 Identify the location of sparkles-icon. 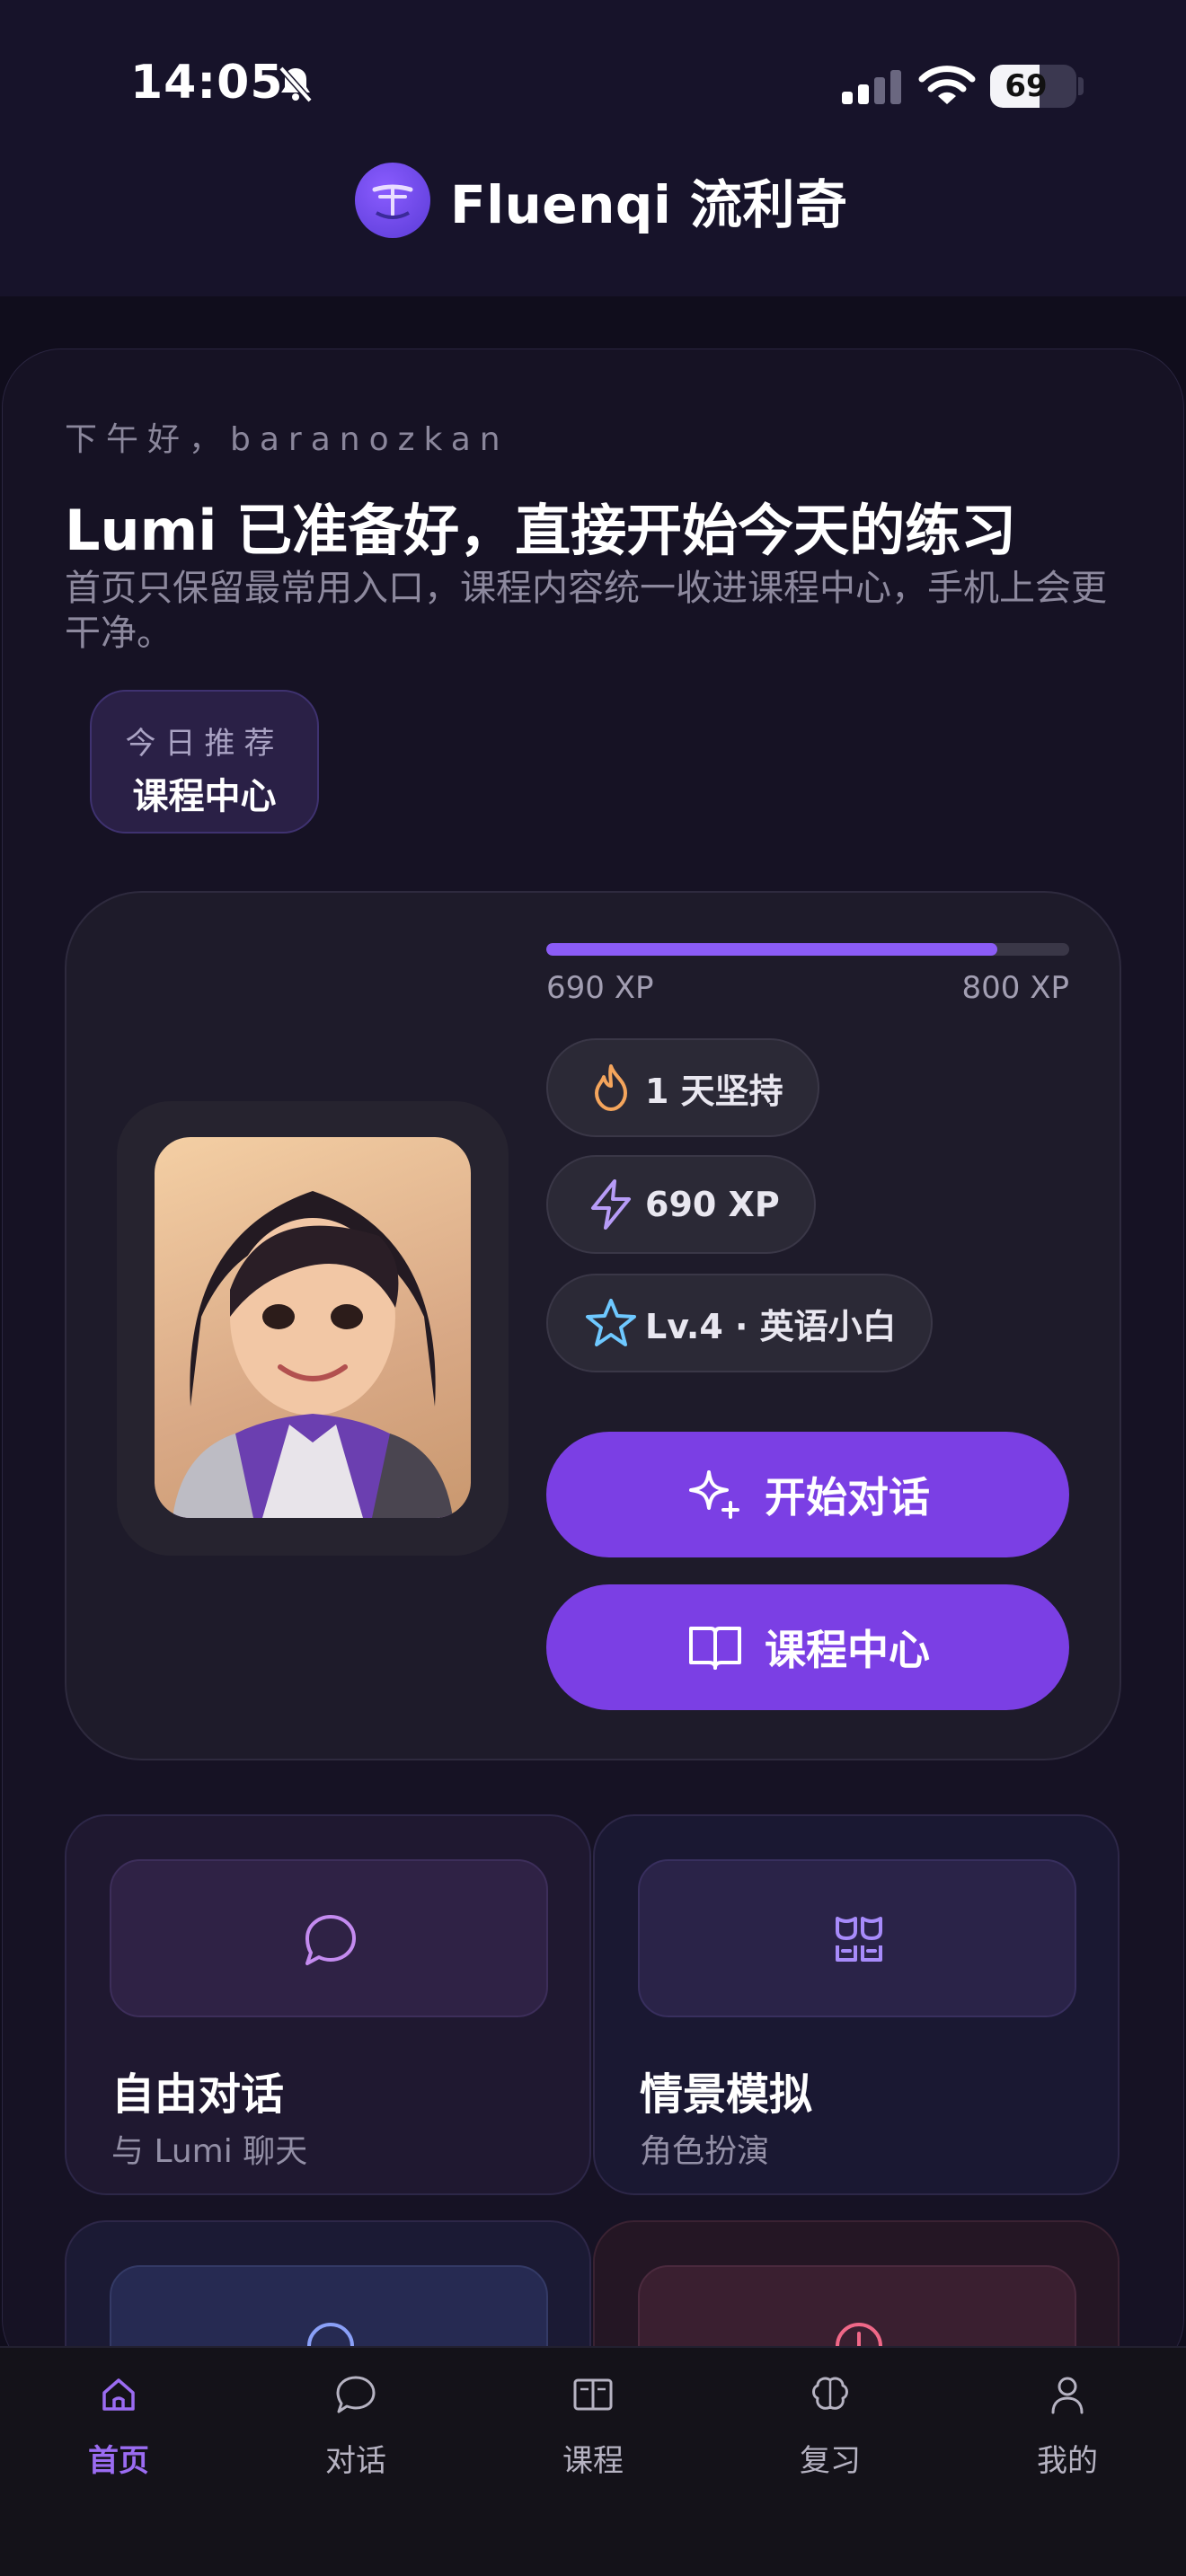
(714, 1494).